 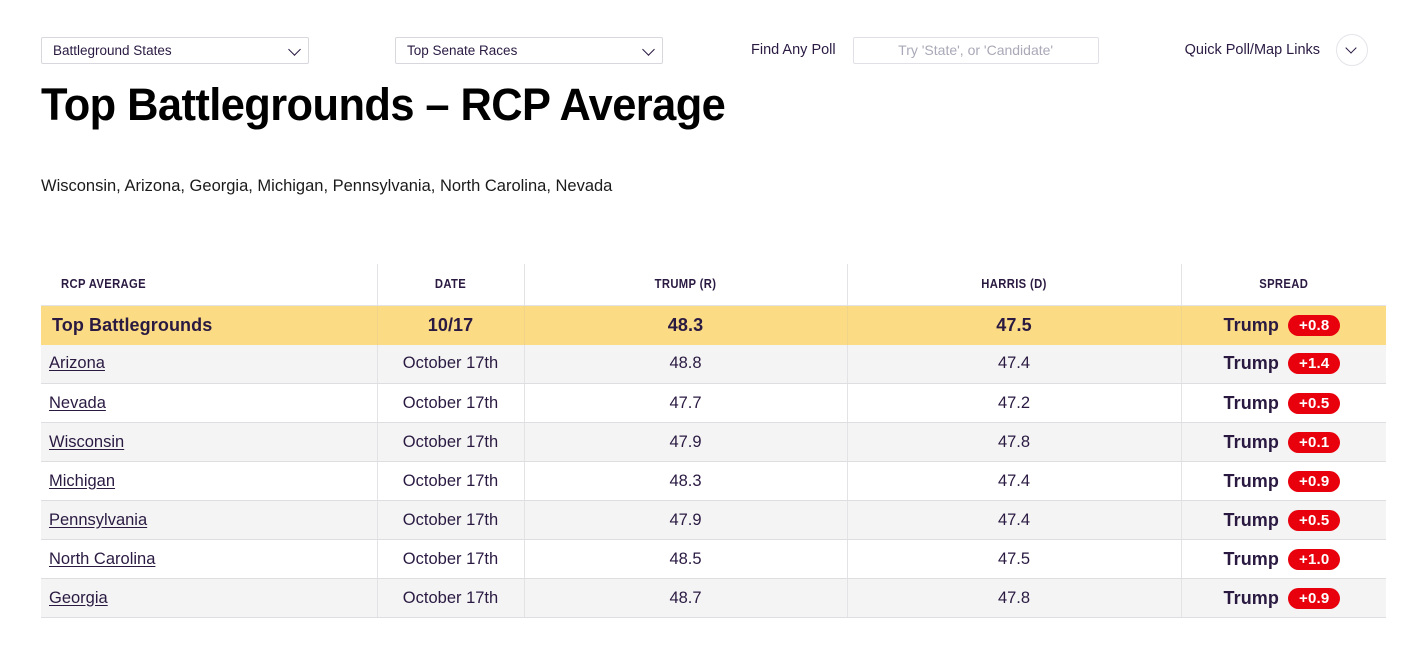 What do you see at coordinates (1314, 364) in the screenshot?
I see `status-badge: +1.4` at bounding box center [1314, 364].